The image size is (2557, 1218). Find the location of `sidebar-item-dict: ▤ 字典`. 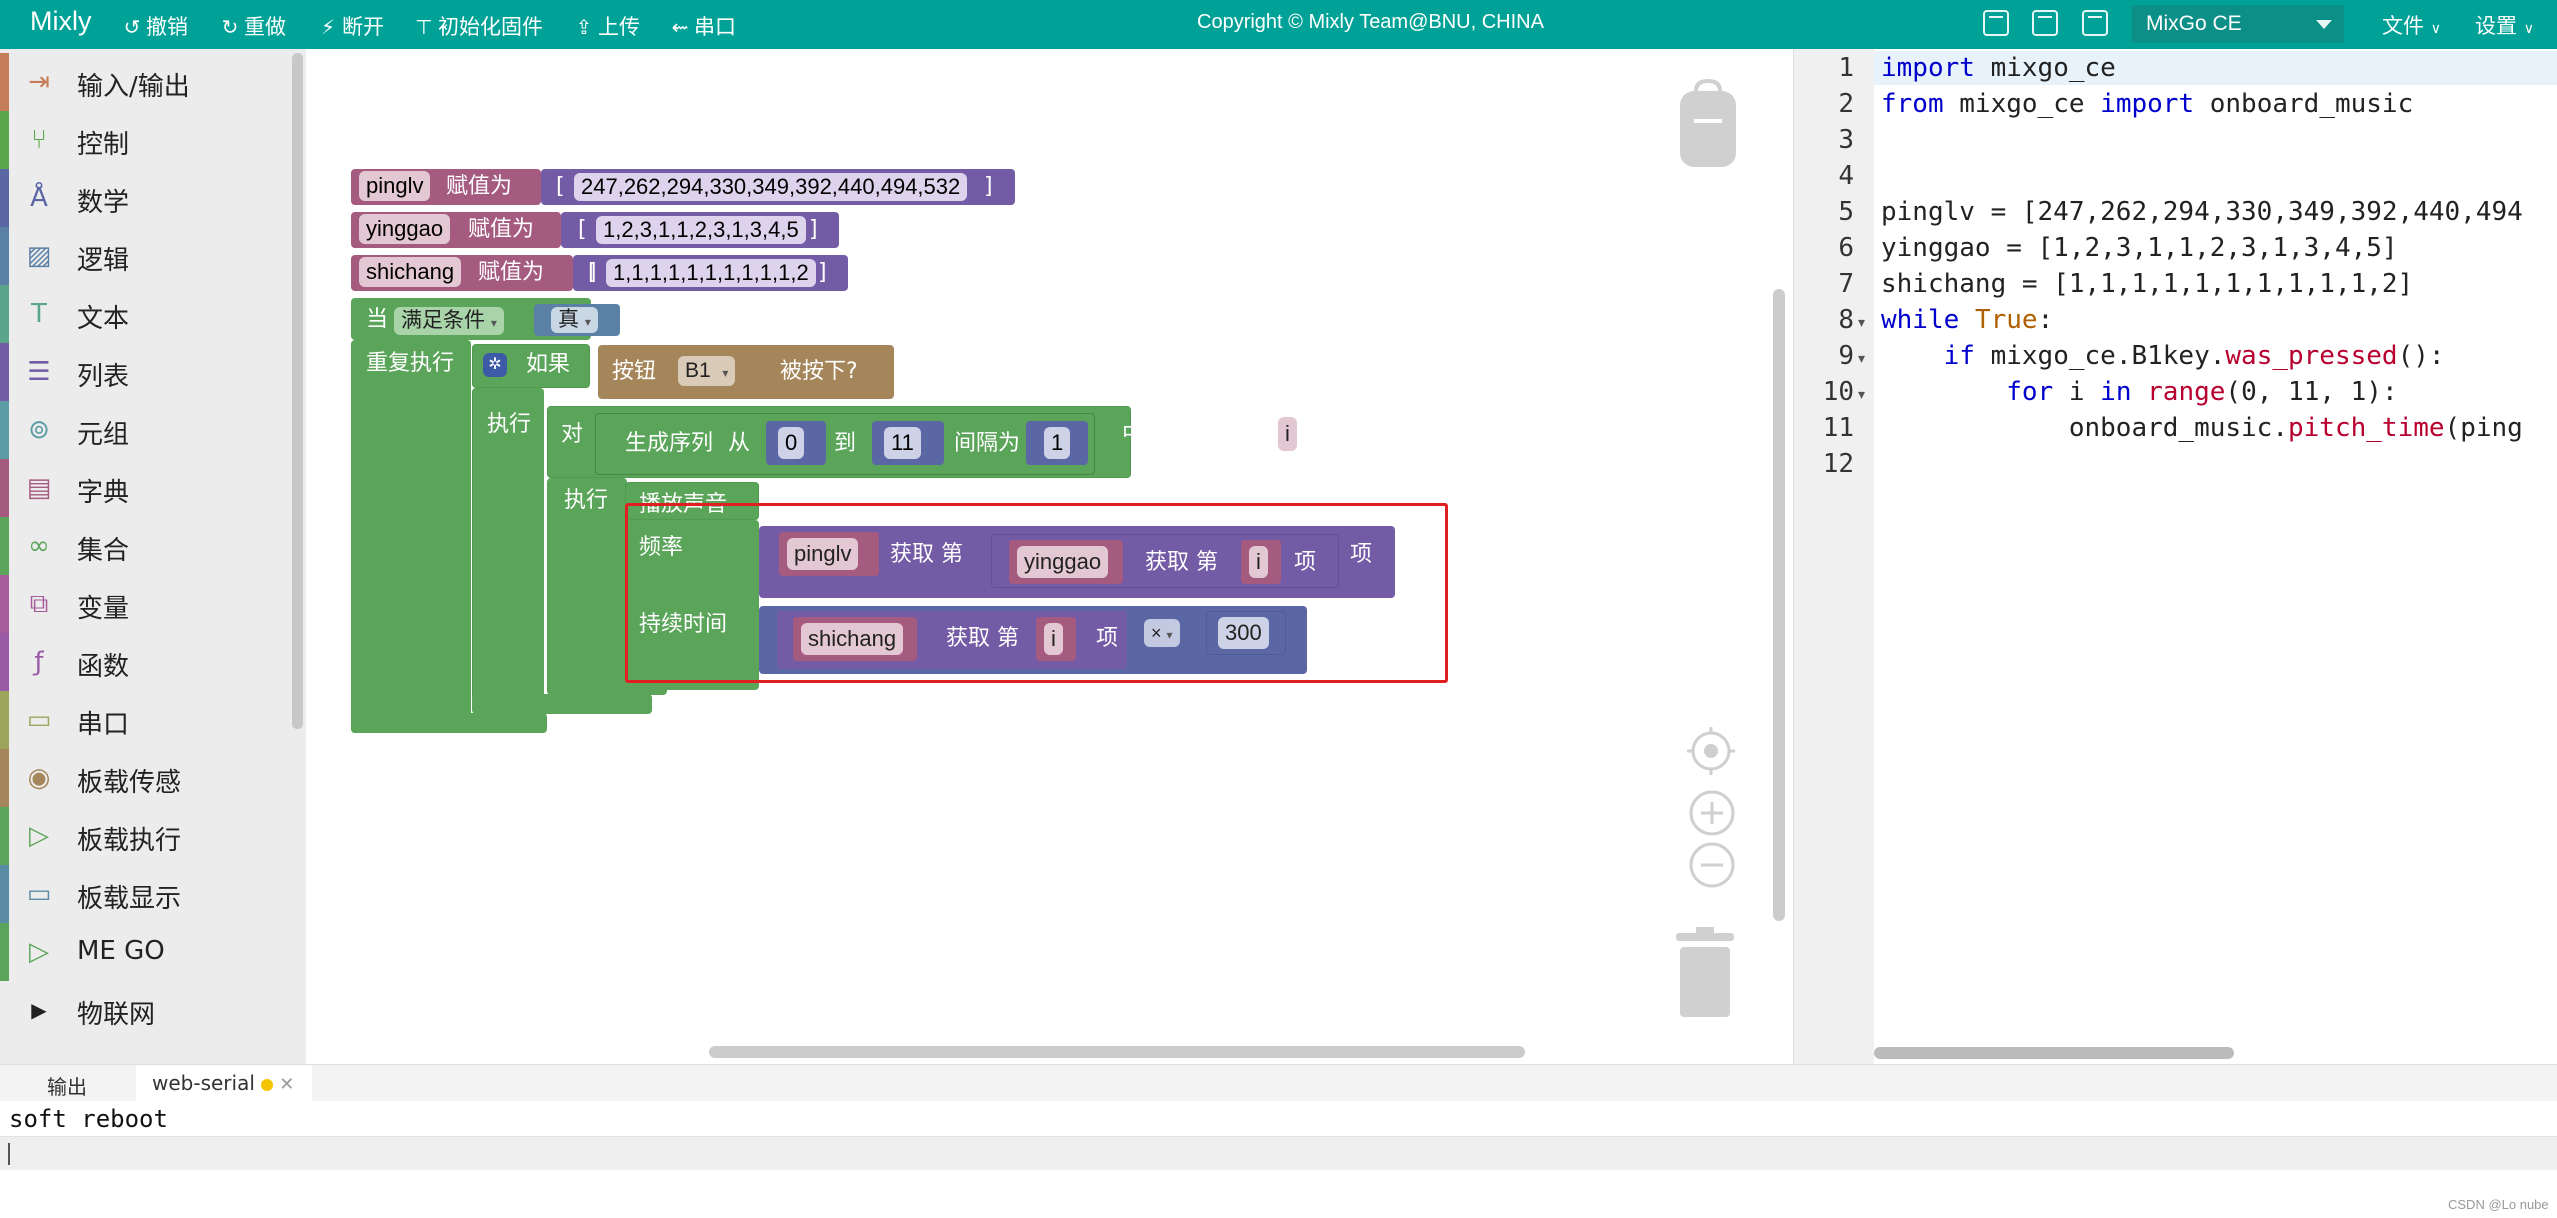

sidebar-item-dict: ▤ 字典 is located at coordinates (145, 488).